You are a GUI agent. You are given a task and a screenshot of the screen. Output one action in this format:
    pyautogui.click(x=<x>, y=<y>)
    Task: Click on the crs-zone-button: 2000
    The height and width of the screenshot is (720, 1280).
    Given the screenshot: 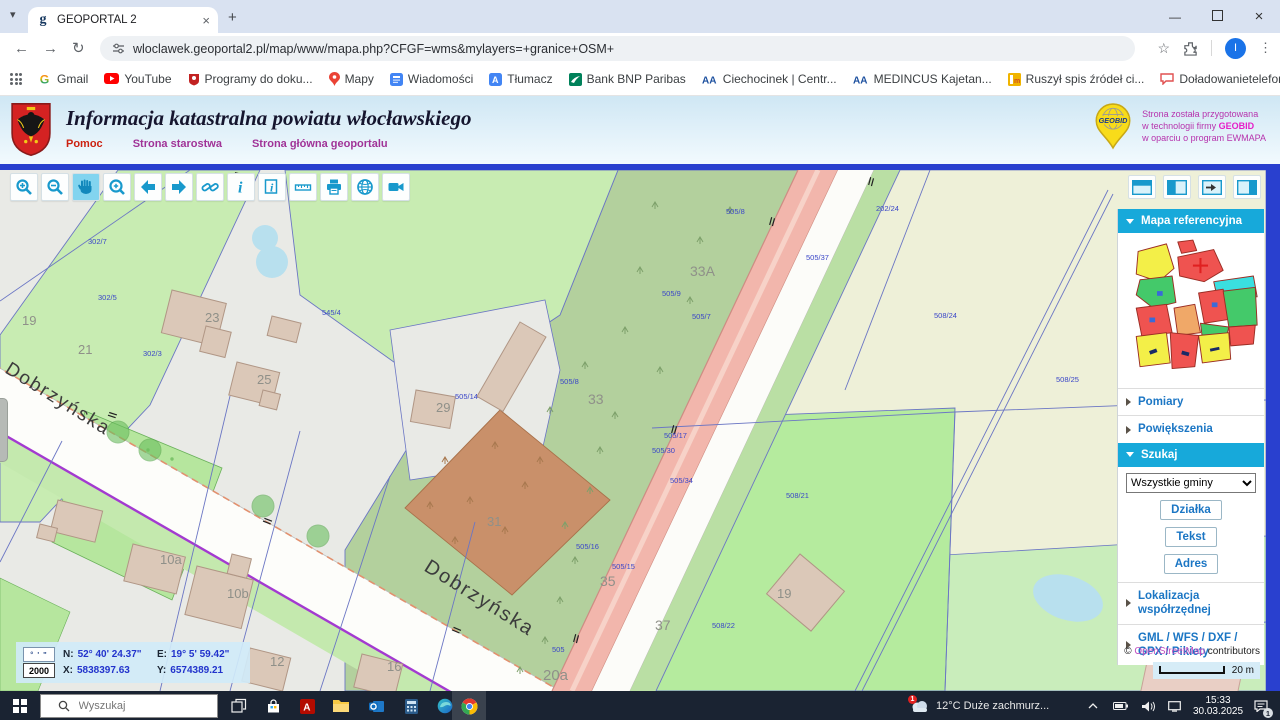 What is the action you would take?
    pyautogui.click(x=39, y=670)
    